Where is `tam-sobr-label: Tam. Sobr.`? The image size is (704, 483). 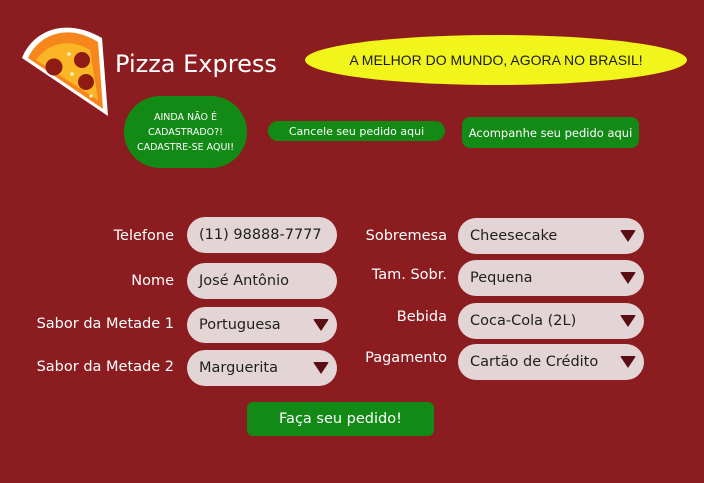 tam-sobr-label: Tam. Sobr. is located at coordinates (409, 275).